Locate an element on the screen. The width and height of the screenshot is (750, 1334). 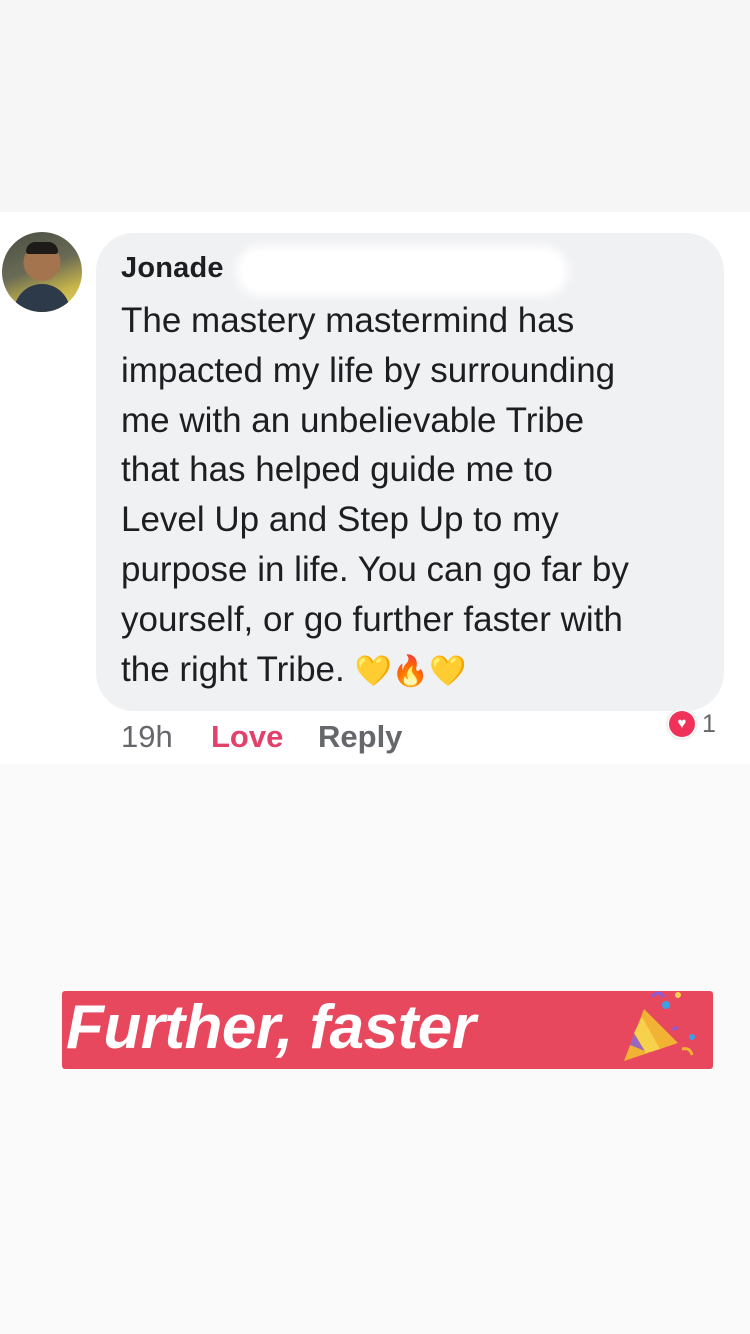
heart-reaction-icon: ♥ is located at coordinates (682, 724).